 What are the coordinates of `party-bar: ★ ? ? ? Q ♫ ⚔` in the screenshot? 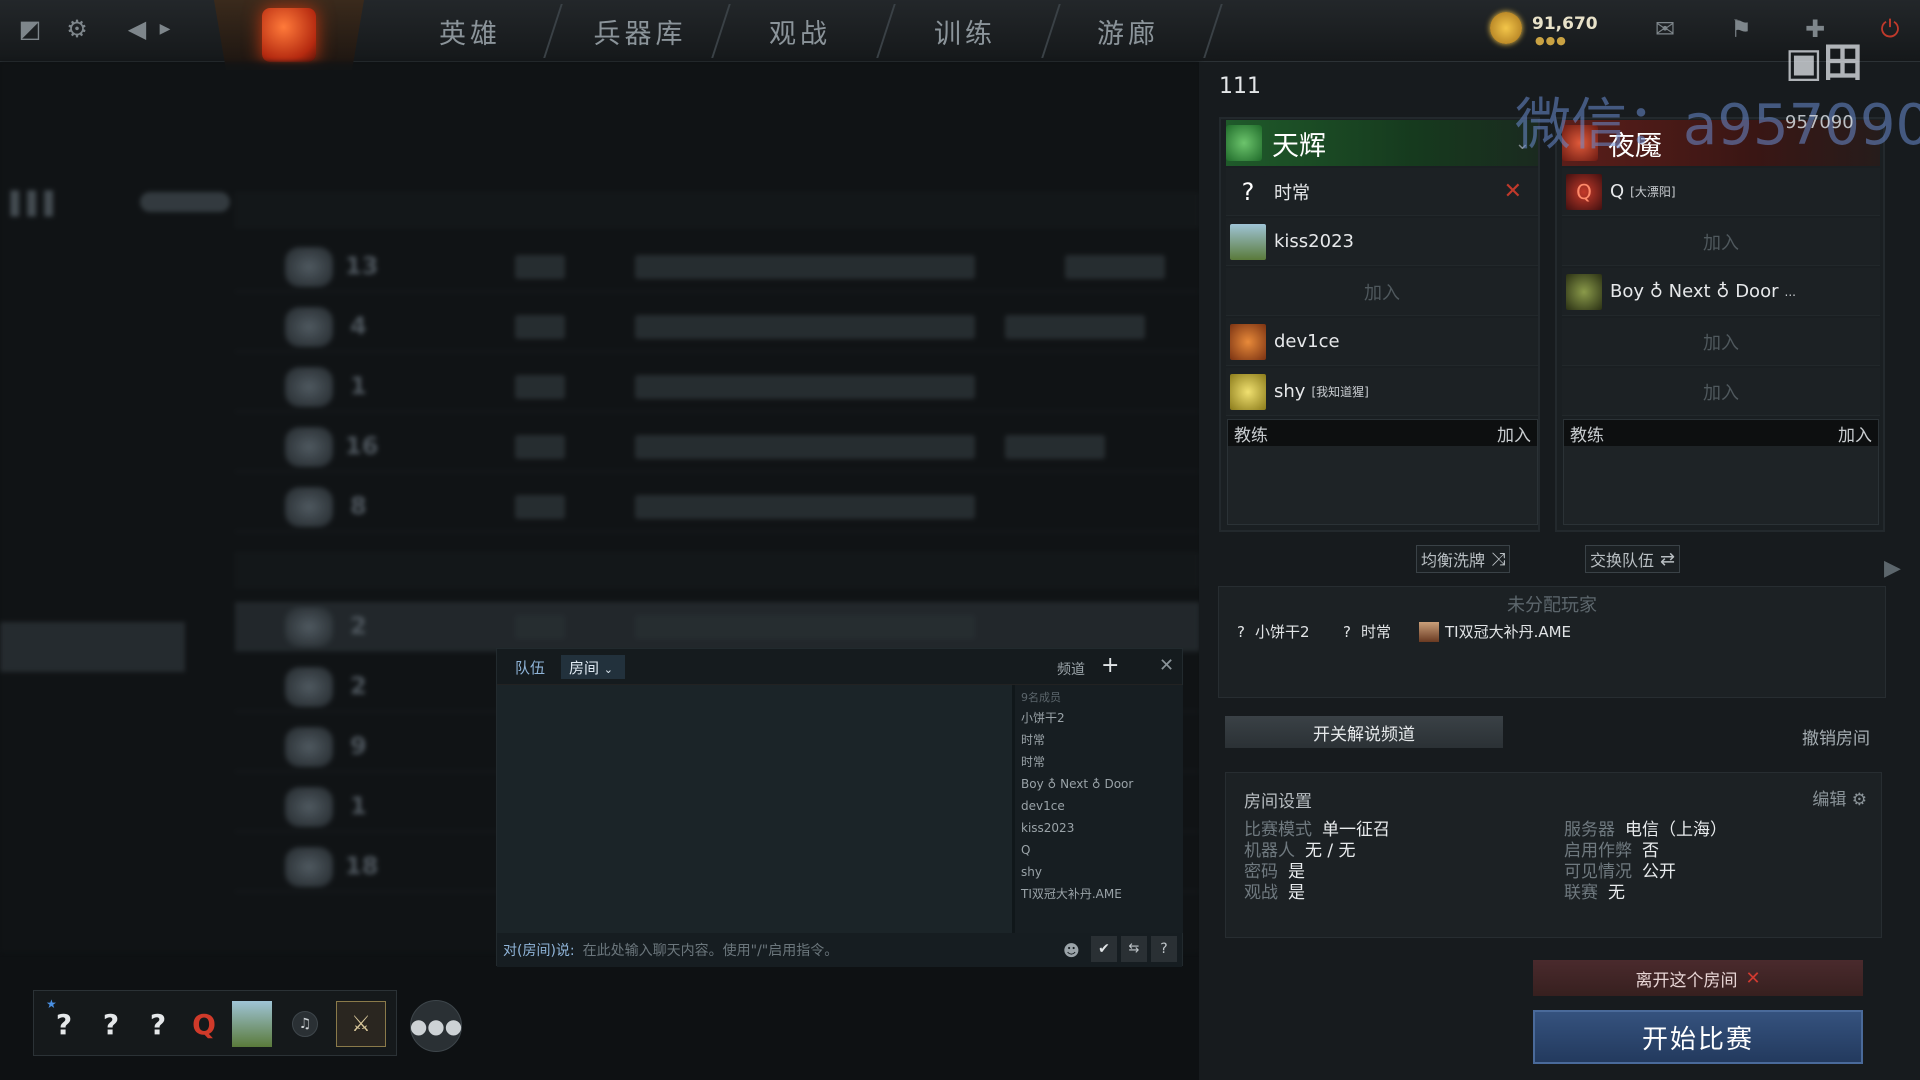 It's located at (215, 1023).